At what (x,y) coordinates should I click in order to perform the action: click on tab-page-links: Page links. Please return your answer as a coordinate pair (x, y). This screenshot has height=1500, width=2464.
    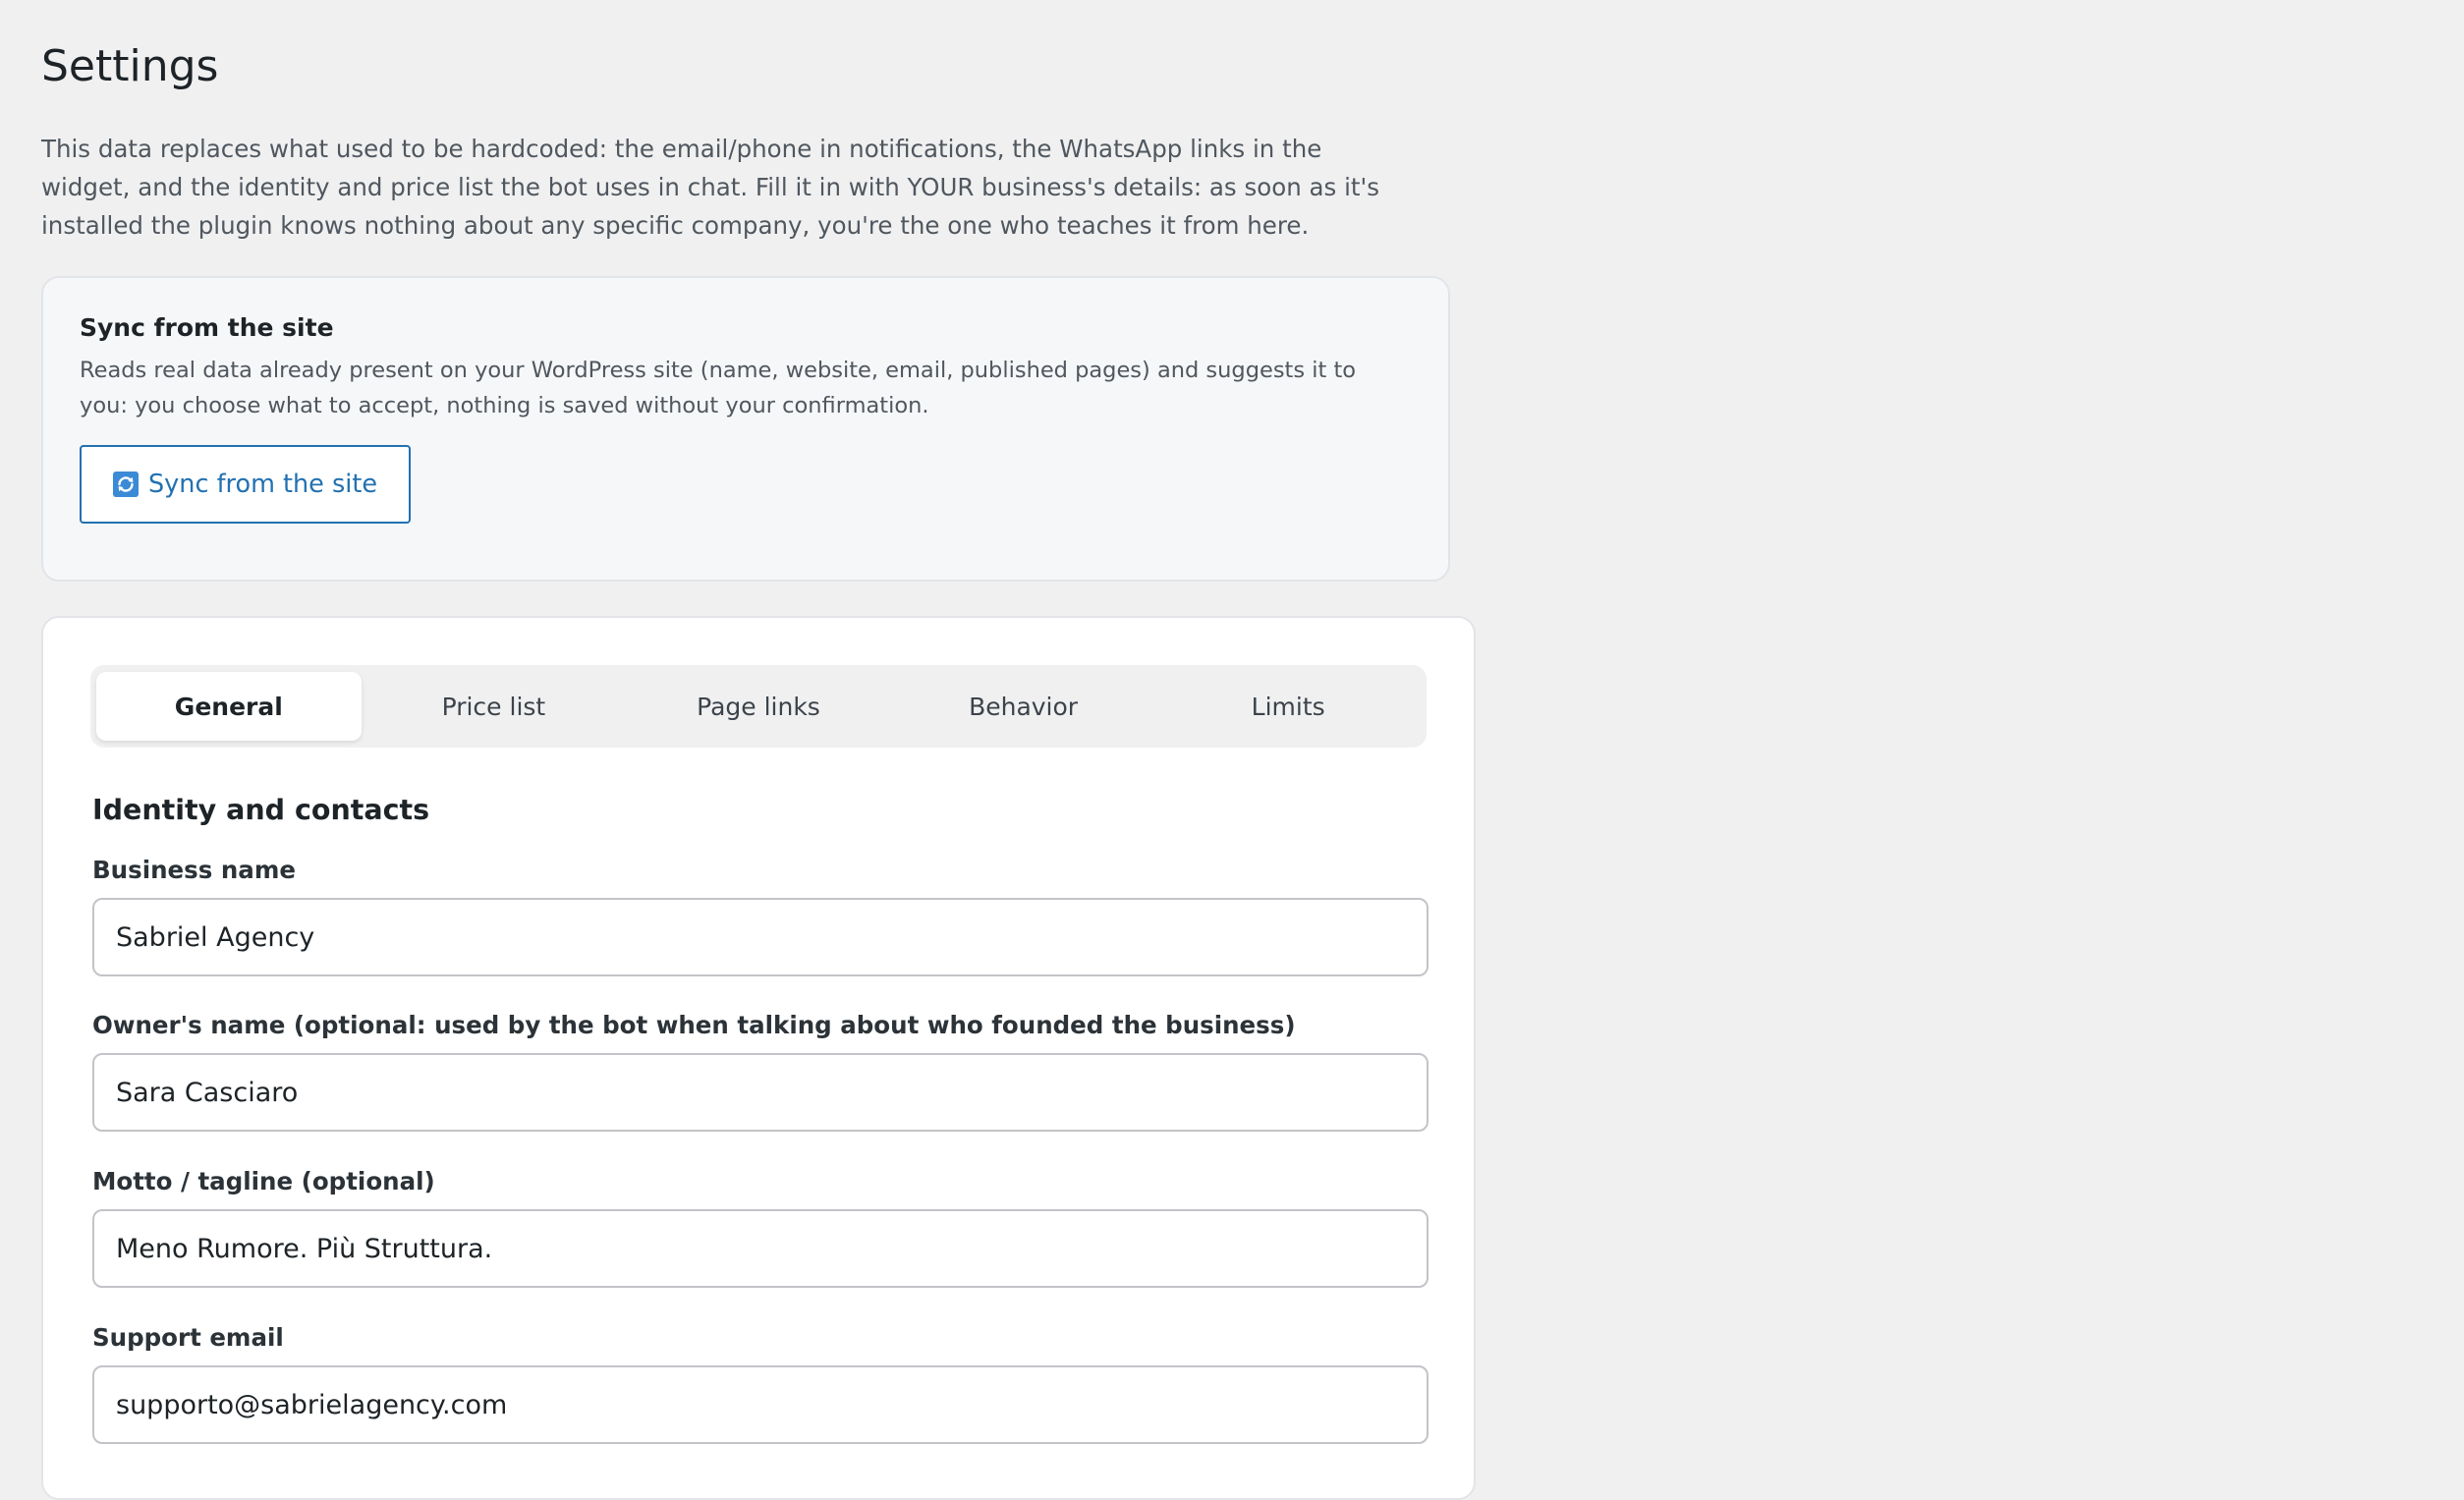
    Looking at the image, I should click on (758, 706).